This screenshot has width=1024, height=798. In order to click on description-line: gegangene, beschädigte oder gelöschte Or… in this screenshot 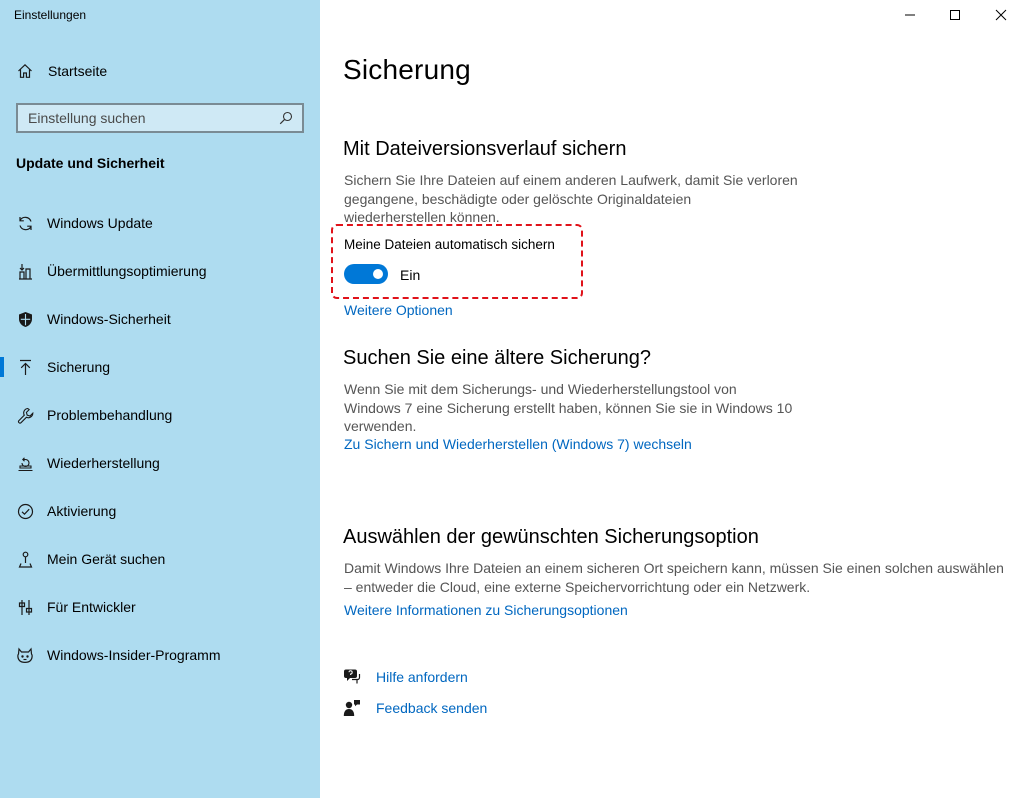, I will do `click(518, 198)`.